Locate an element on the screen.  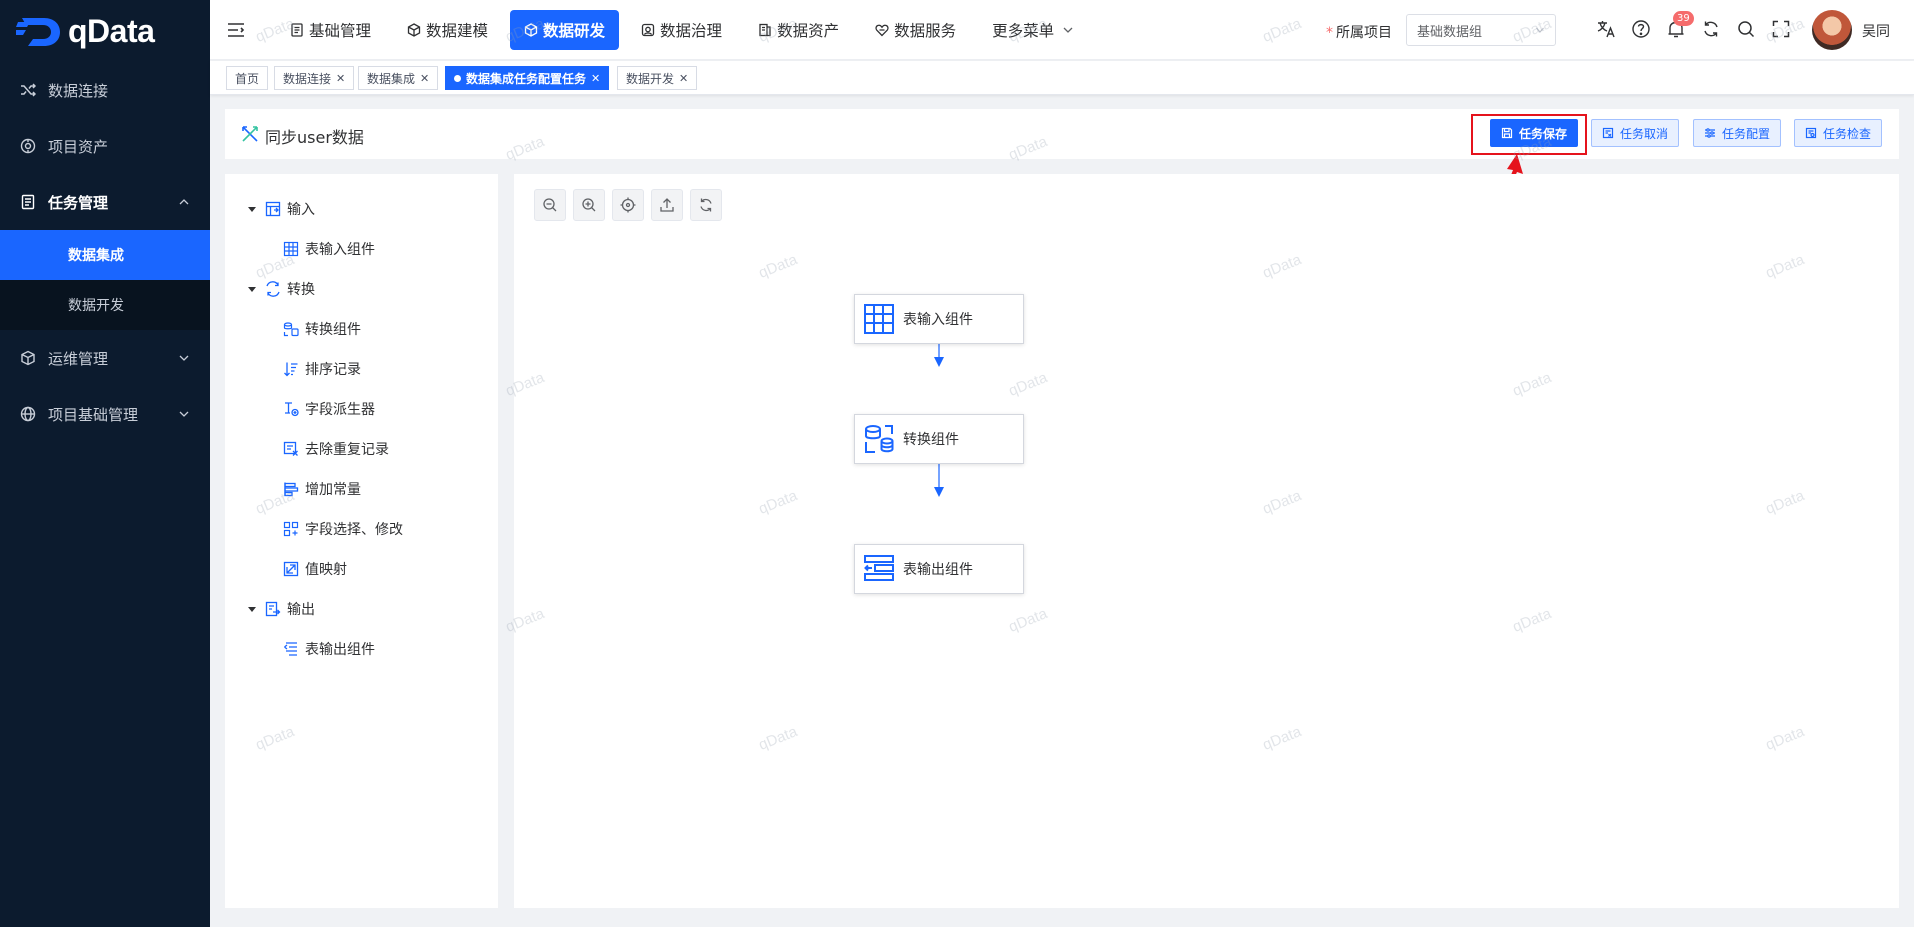
tab-integration-task-config: 数据集成任务配置任务 ✕ is located at coordinates (527, 78).